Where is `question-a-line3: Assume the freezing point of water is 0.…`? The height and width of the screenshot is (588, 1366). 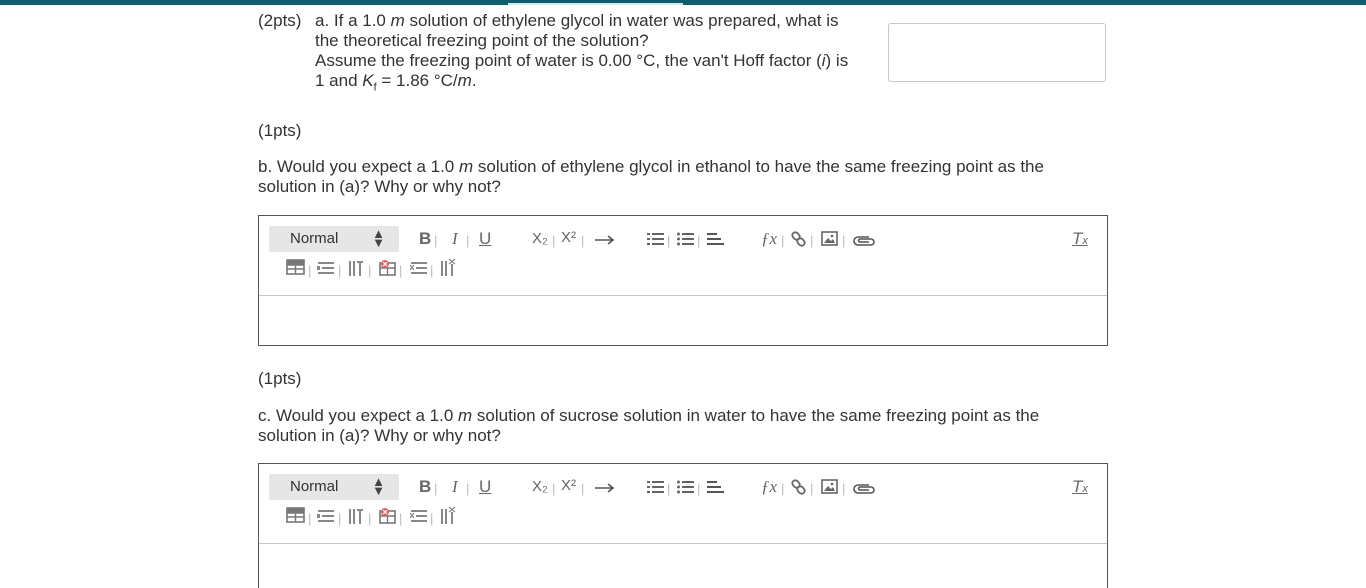 question-a-line3: Assume the freezing point of water is 0.… is located at coordinates (582, 60).